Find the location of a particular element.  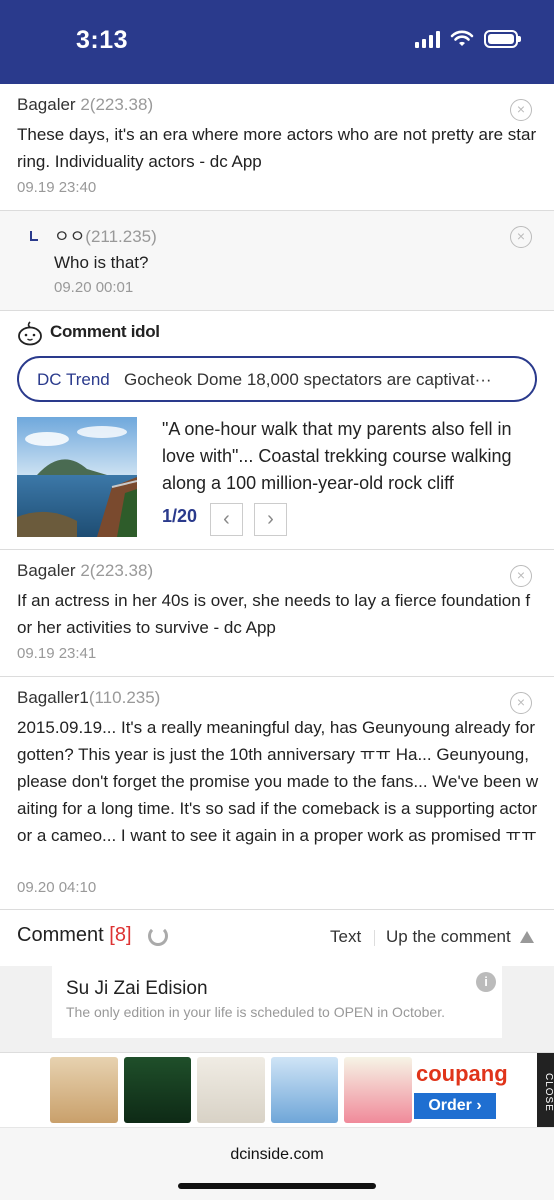

reply-item: ㅇㅇ(211.235) × Who is that? 09.20 00:01 is located at coordinates (277, 261).